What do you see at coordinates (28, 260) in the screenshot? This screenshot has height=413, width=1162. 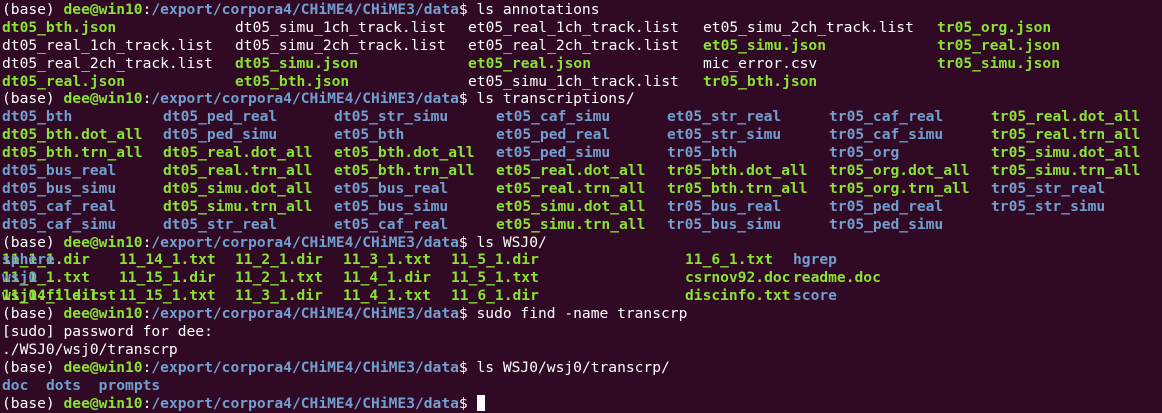 I see `file-entry: sphere` at bounding box center [28, 260].